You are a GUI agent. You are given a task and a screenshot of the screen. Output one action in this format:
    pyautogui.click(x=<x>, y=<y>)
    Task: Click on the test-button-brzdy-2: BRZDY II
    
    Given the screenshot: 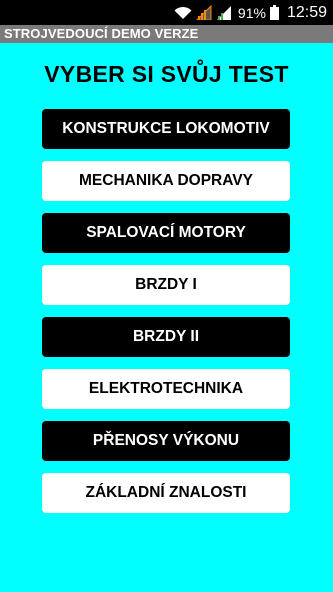 What is the action you would take?
    pyautogui.click(x=166, y=337)
    